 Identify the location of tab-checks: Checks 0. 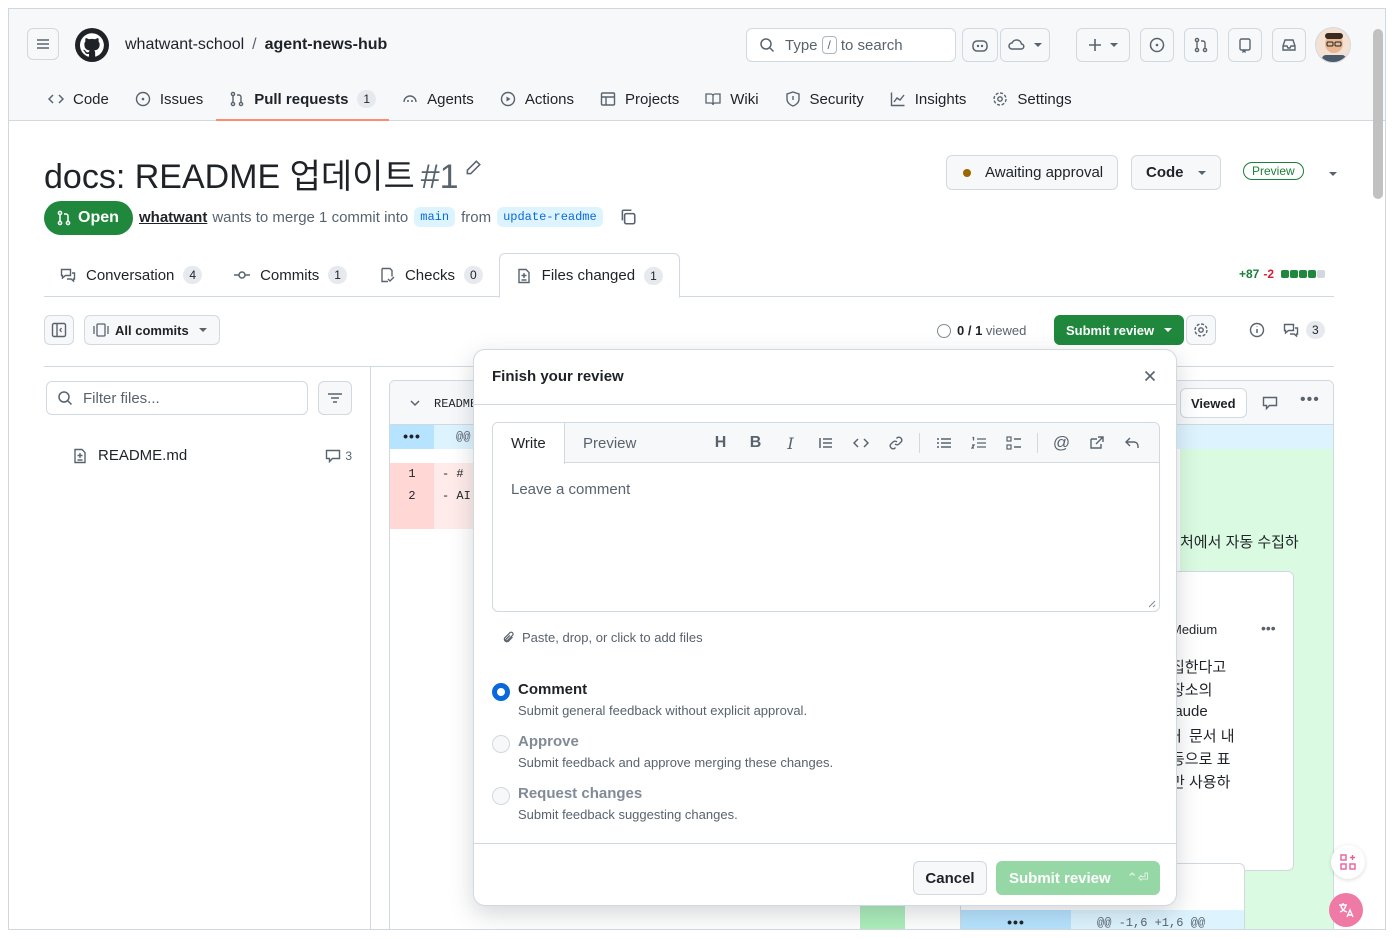
(431, 275).